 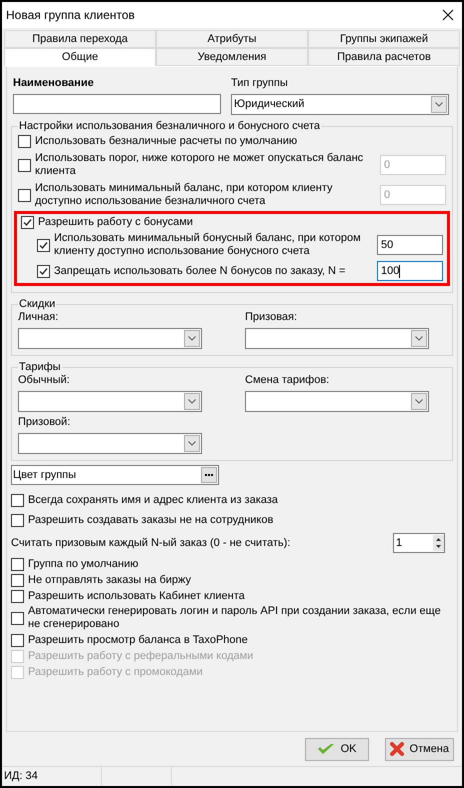 What do you see at coordinates (271, 317) in the screenshot?
I see `field-label: Призовая:` at bounding box center [271, 317].